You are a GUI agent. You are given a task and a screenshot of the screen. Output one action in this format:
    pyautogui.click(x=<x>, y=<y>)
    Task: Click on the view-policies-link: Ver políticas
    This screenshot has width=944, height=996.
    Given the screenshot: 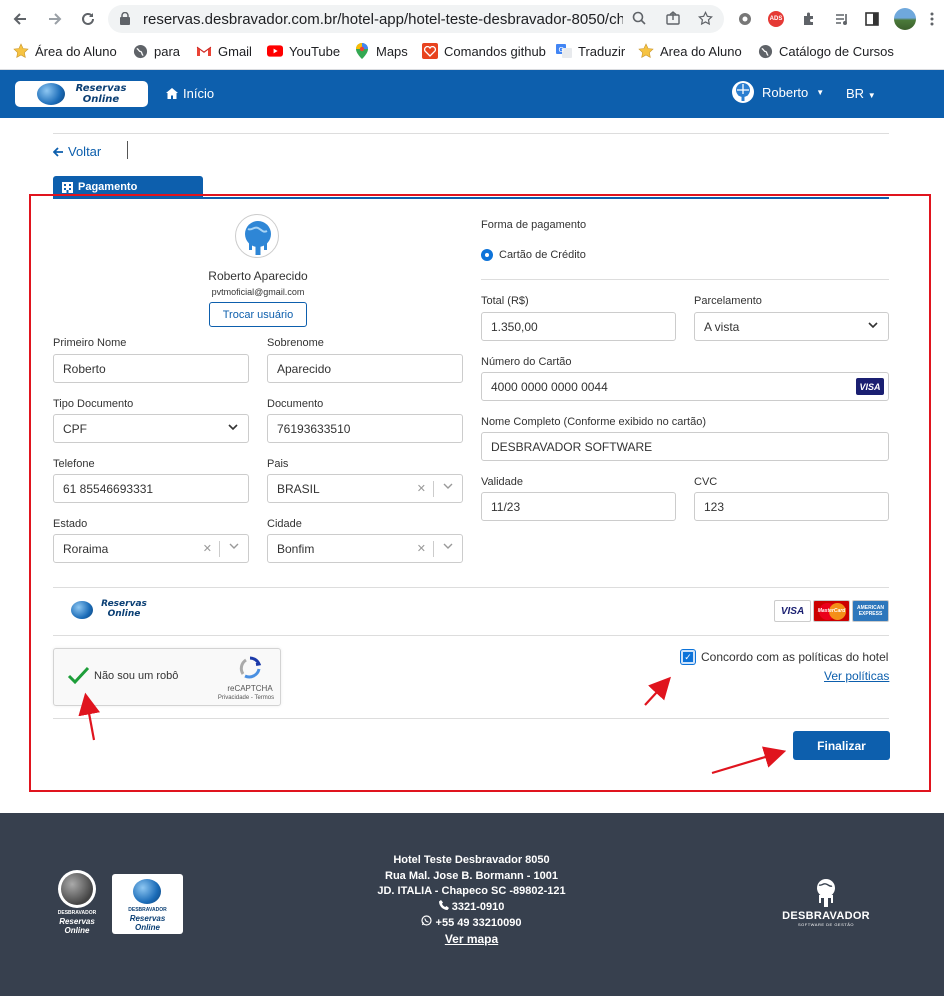 What is the action you would take?
    pyautogui.click(x=856, y=676)
    